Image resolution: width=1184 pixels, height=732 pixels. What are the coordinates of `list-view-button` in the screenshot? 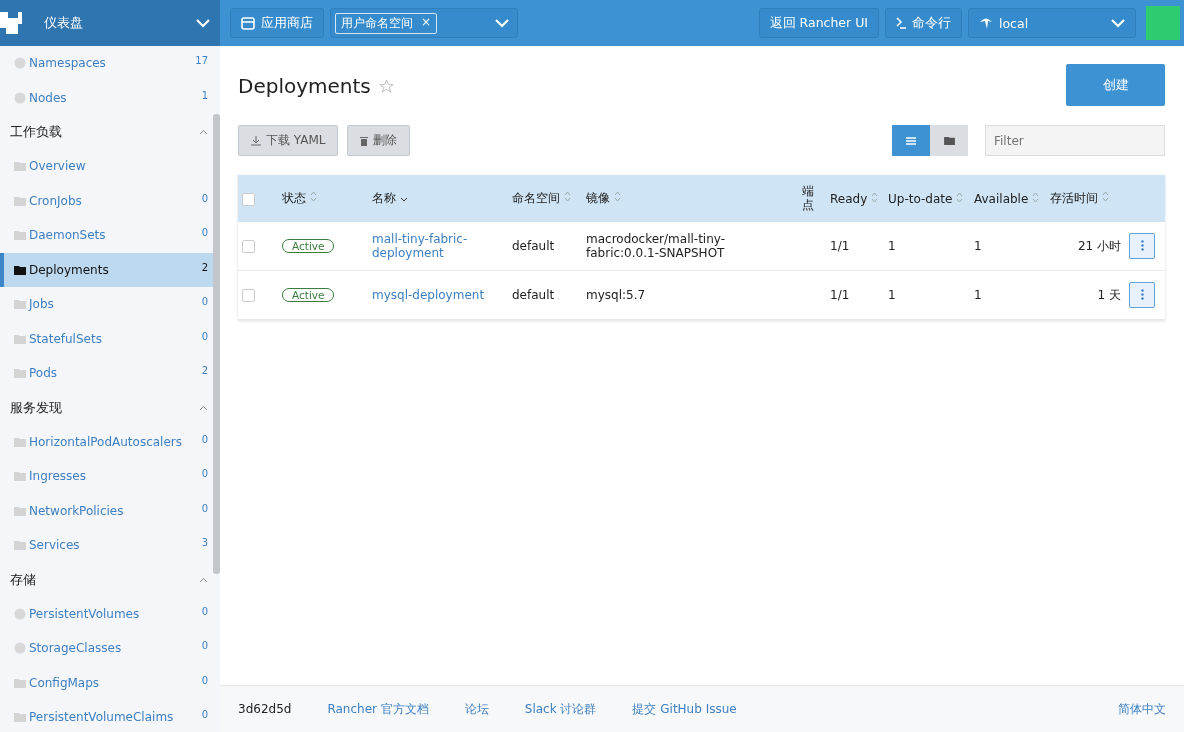 It's located at (911, 140).